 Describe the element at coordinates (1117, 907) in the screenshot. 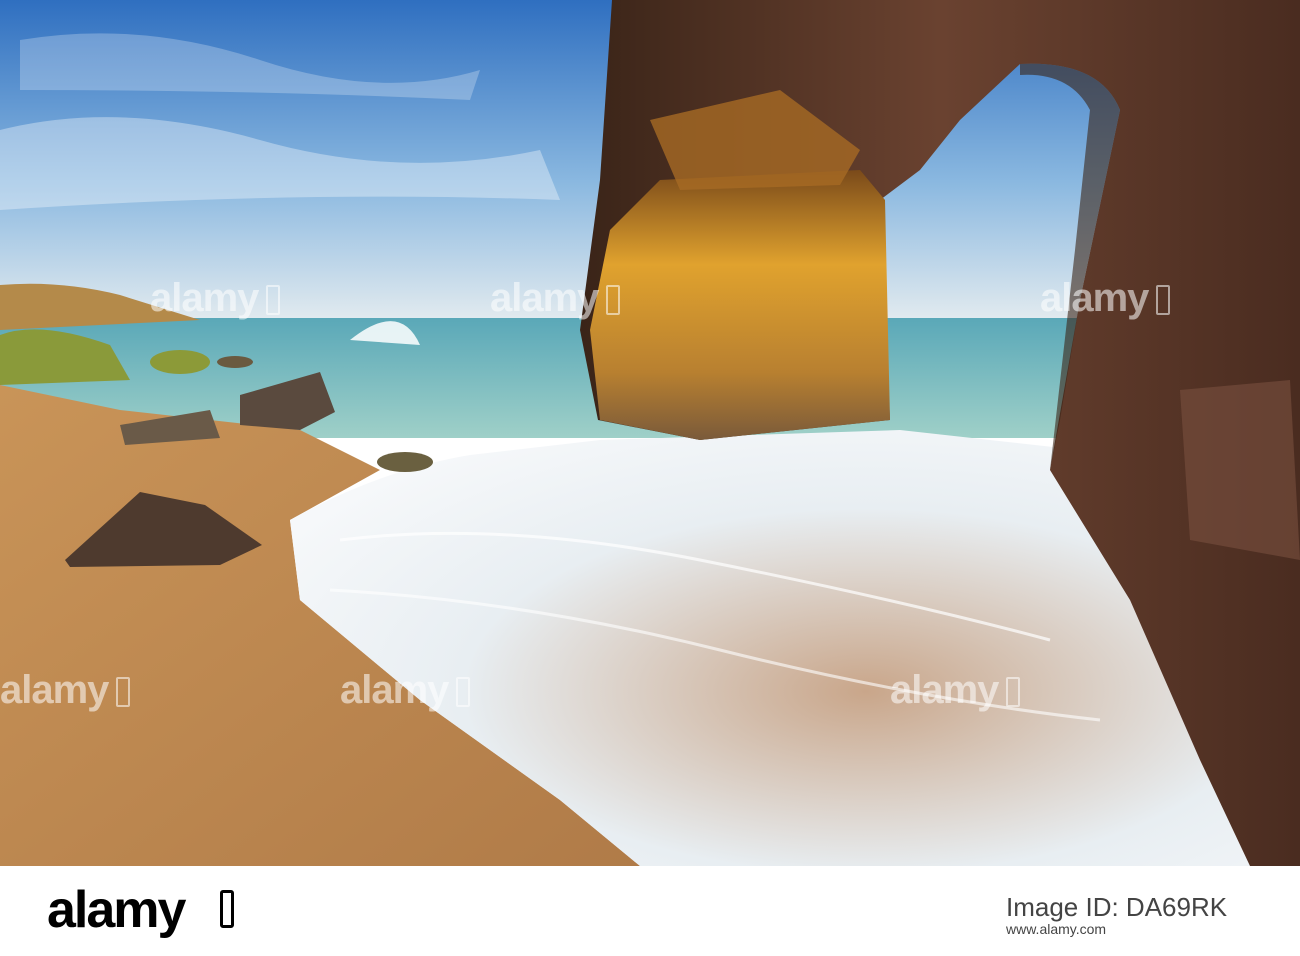

I see `image-id-label: Image ID: DA69RK` at that location.